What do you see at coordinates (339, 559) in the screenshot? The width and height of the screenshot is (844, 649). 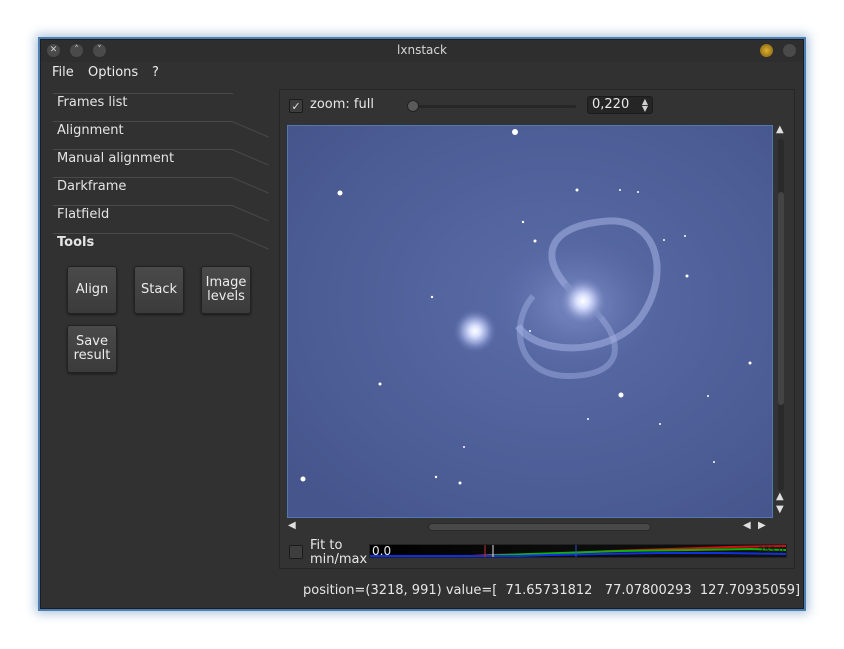 I see `fit-label-line2: min/max` at bounding box center [339, 559].